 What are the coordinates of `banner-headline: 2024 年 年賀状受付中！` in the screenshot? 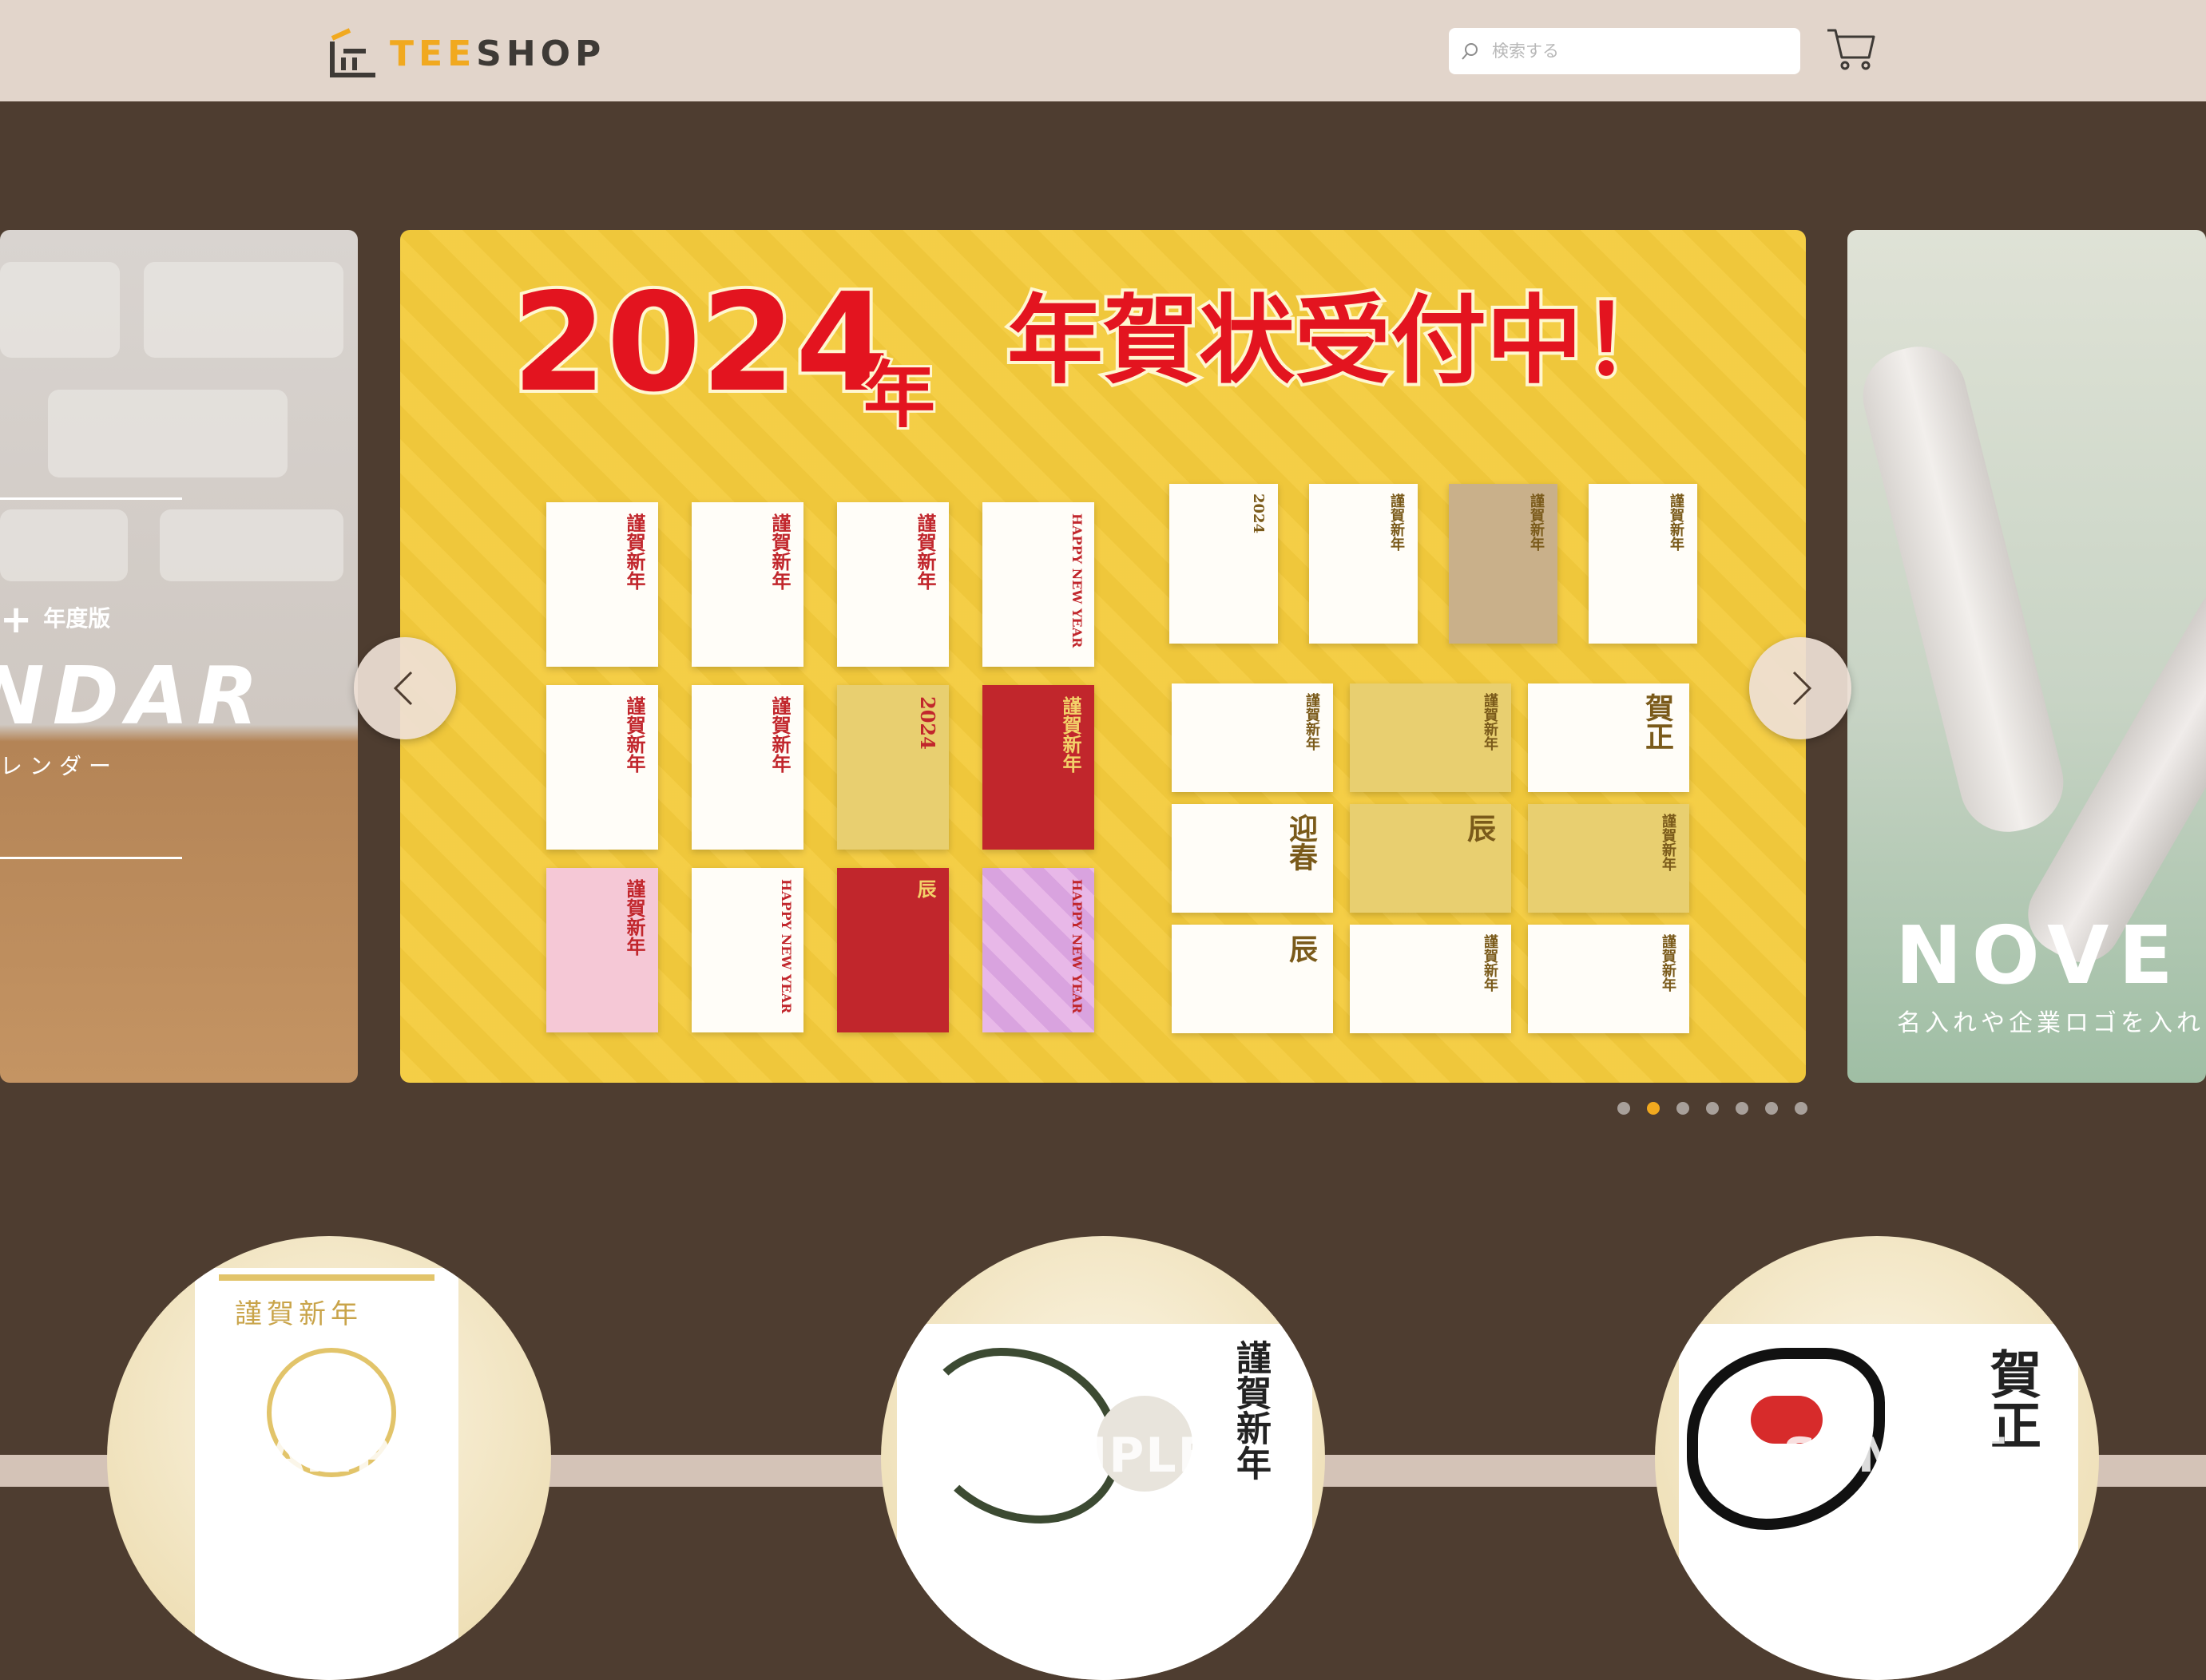 It's located at (1095, 350).